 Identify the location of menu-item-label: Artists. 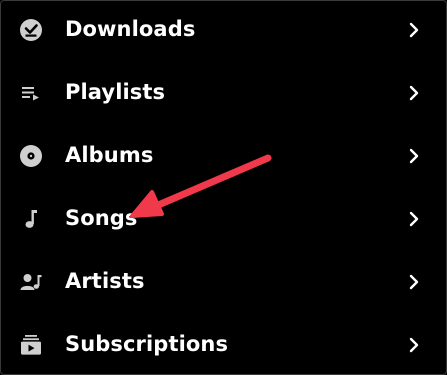
(105, 281).